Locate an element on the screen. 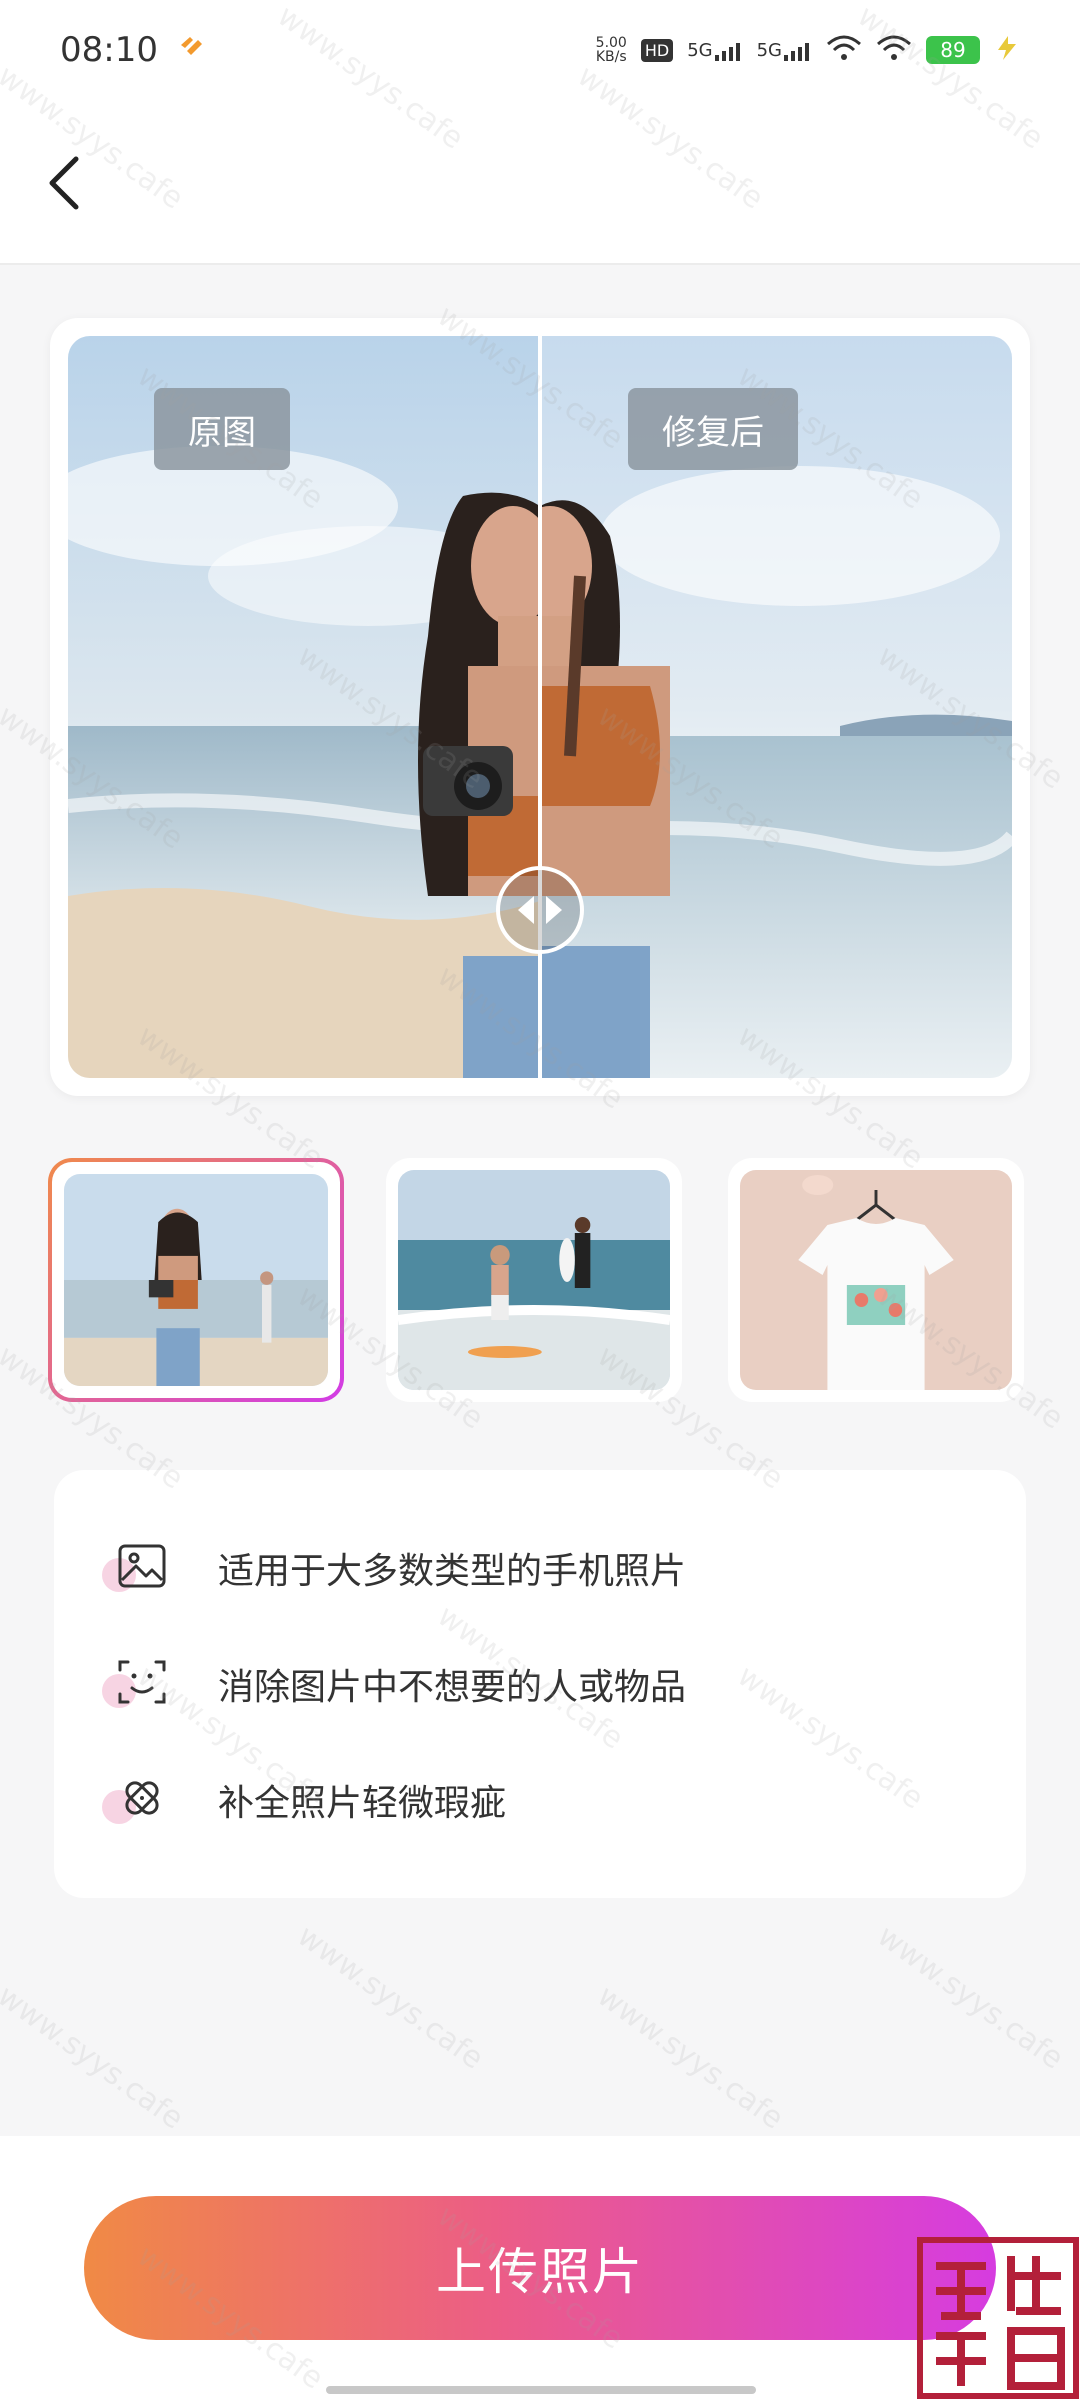  battery-indicator: 89 is located at coordinates (953, 50).